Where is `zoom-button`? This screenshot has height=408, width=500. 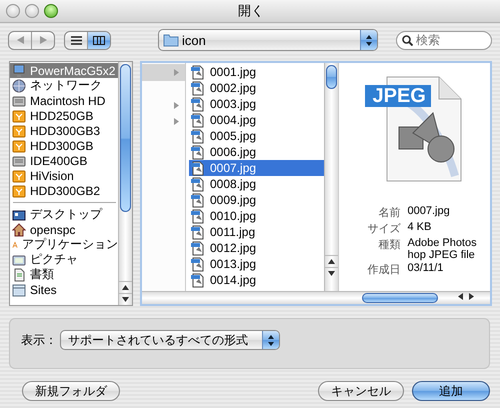
zoom-button is located at coordinates (51, 11).